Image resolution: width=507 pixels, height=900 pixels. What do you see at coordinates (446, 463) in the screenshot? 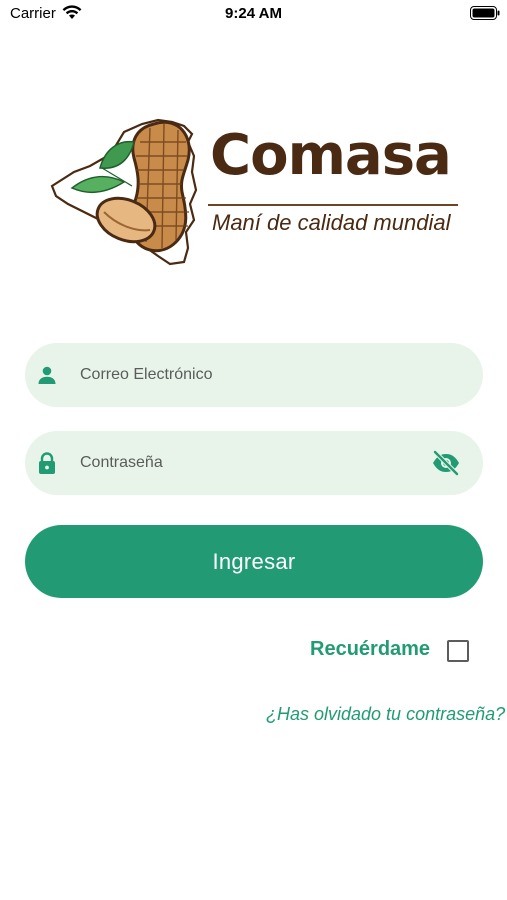
I see `eye-off-icon` at bounding box center [446, 463].